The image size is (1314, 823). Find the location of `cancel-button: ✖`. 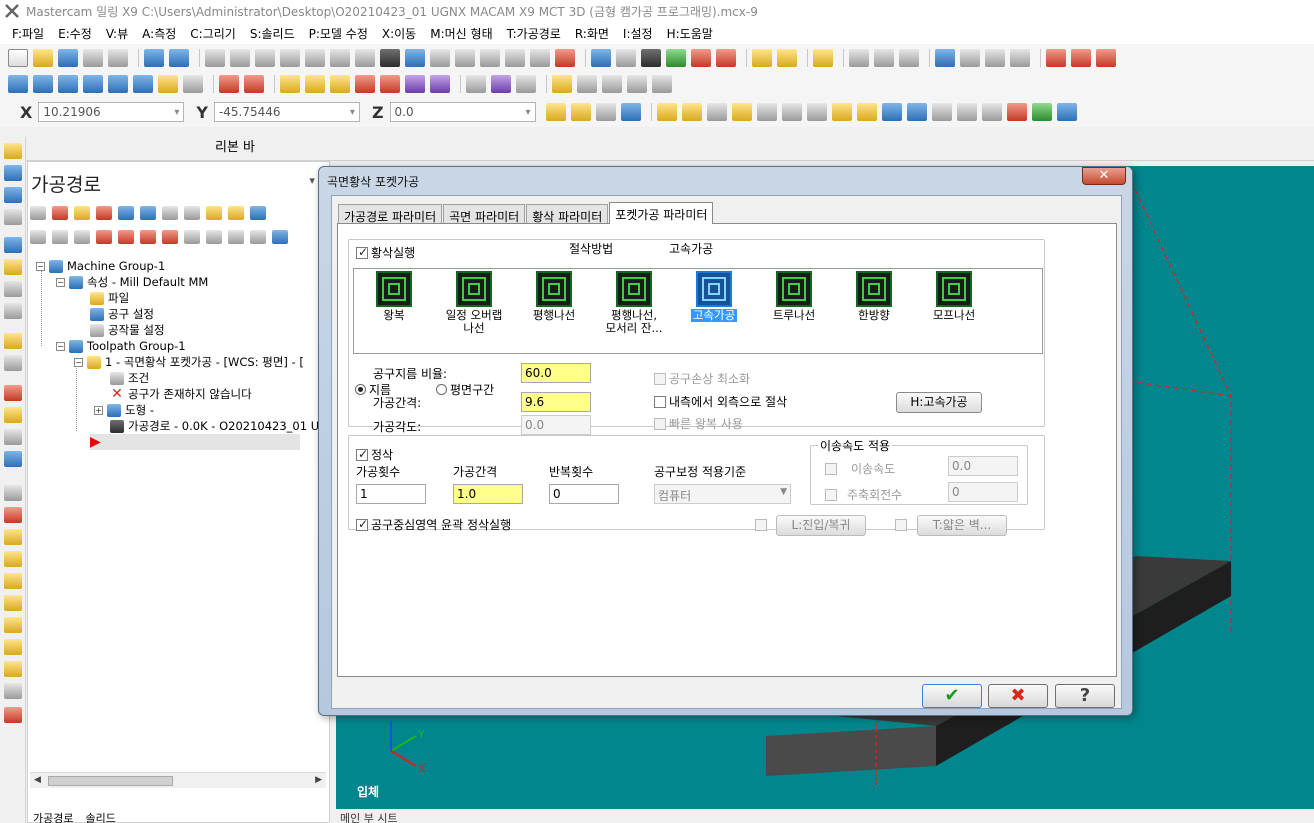

cancel-button: ✖ is located at coordinates (1018, 696).